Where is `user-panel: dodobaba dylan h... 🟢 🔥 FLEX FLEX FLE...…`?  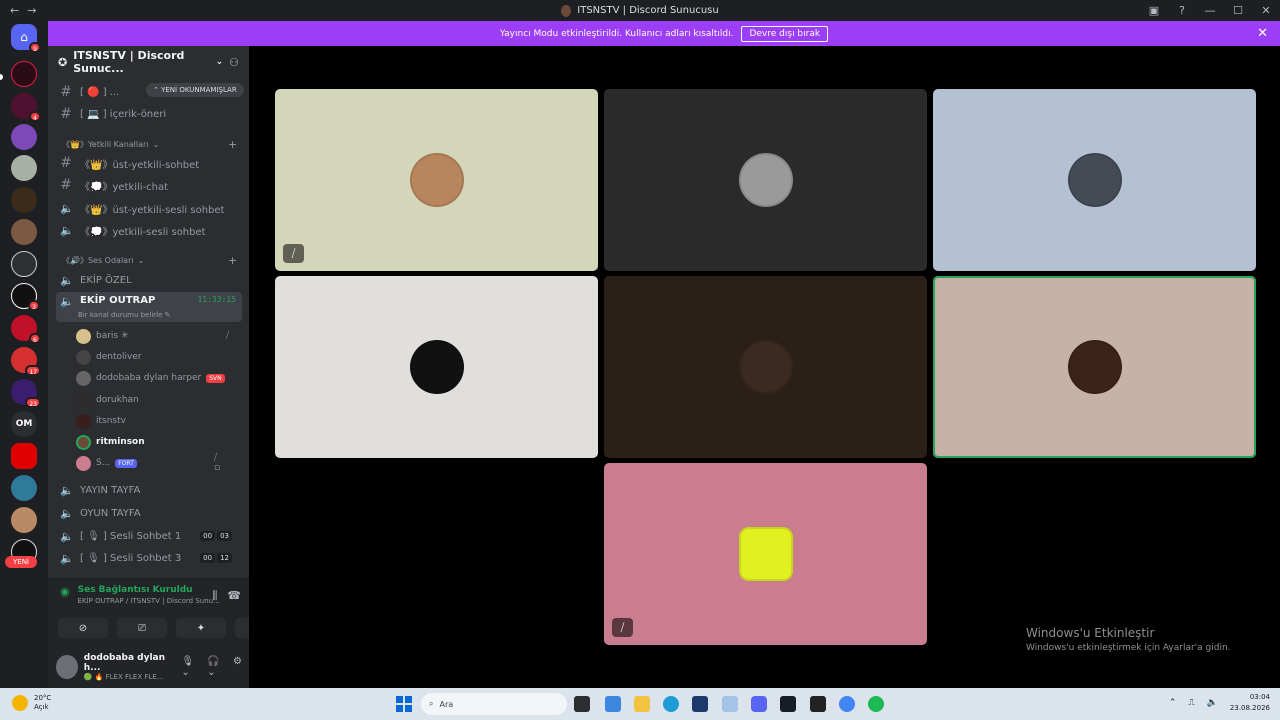 user-panel: dodobaba dylan h... 🟢 🔥 FLEX FLEX FLE...… is located at coordinates (149, 667).